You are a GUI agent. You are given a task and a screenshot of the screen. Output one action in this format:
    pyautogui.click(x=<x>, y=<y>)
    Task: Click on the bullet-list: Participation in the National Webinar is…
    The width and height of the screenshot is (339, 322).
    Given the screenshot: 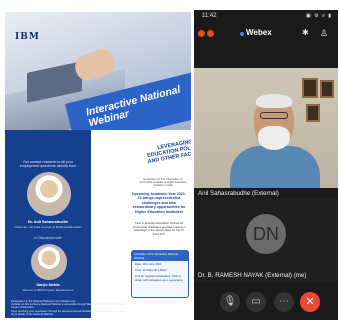 What is the action you would take?
    pyautogui.click(x=70, y=308)
    